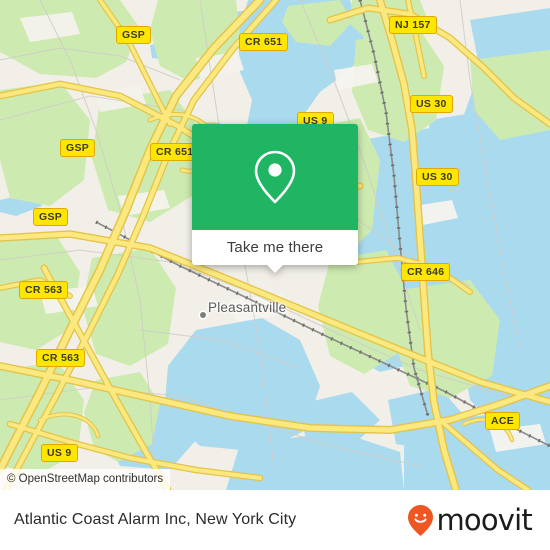 The width and height of the screenshot is (550, 550). I want to click on road-shield-ace: ACE, so click(503, 421).